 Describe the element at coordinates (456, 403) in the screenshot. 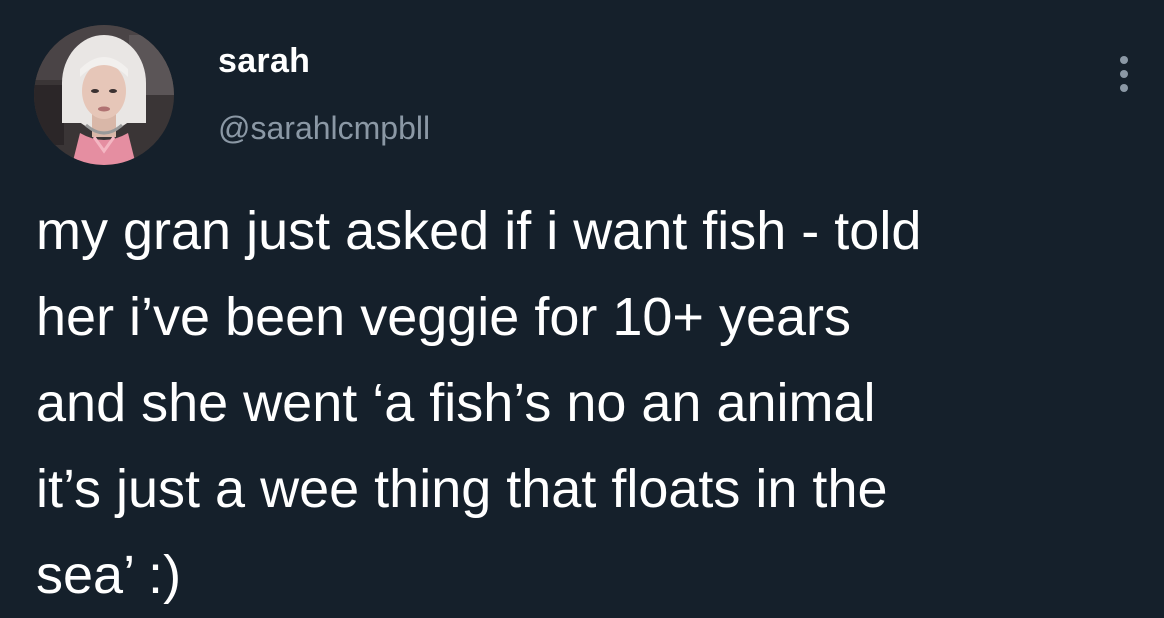

I see `tweet-text-line: and she went ‘a fish’s no an animal` at that location.